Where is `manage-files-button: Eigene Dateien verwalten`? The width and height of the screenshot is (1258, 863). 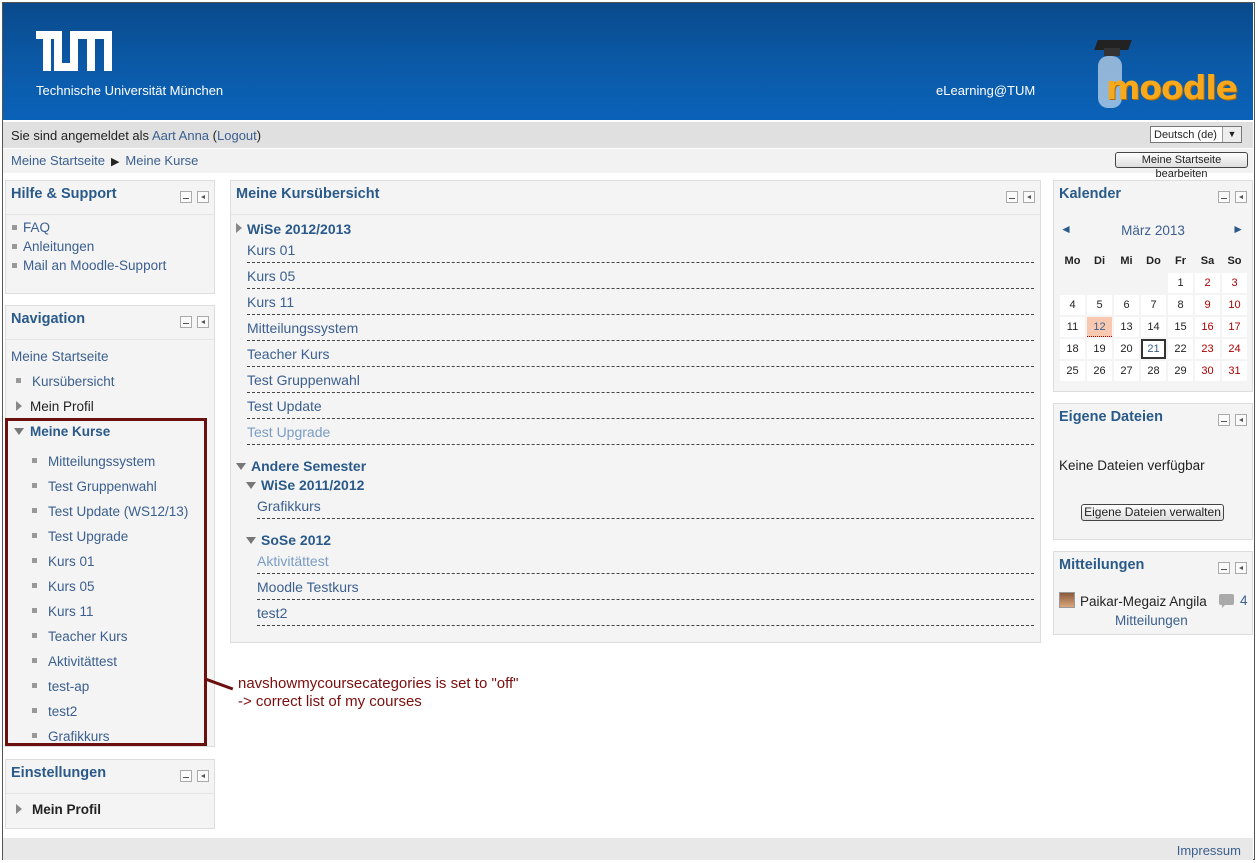
manage-files-button: Eigene Dateien verwalten is located at coordinates (1152, 512).